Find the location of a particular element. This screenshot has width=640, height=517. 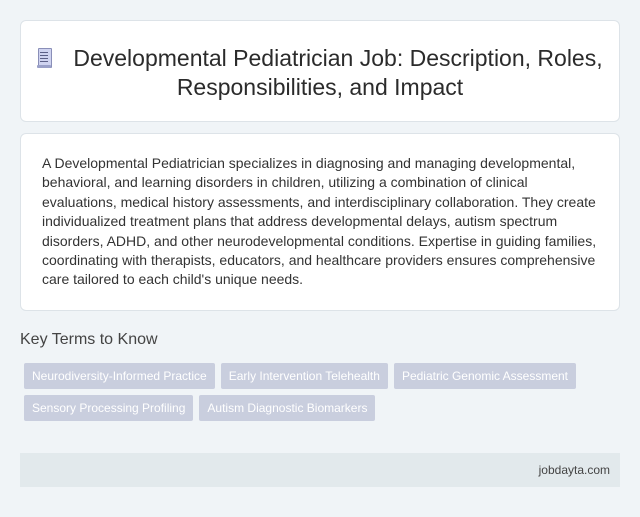

document-icon is located at coordinates (45, 58).